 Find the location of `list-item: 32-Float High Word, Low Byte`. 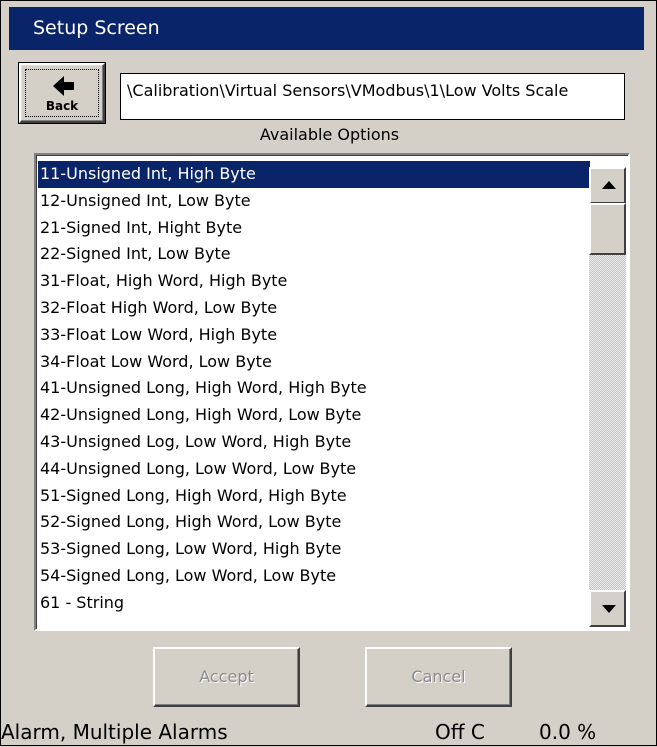

list-item: 32-Float High Word, Low Byte is located at coordinates (314, 308).